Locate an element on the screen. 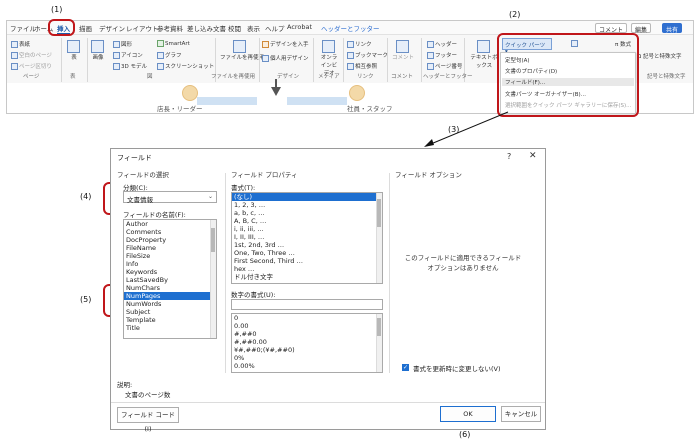 This screenshot has height=447, width=700. number-format-item: 0.00% is located at coordinates (307, 366).